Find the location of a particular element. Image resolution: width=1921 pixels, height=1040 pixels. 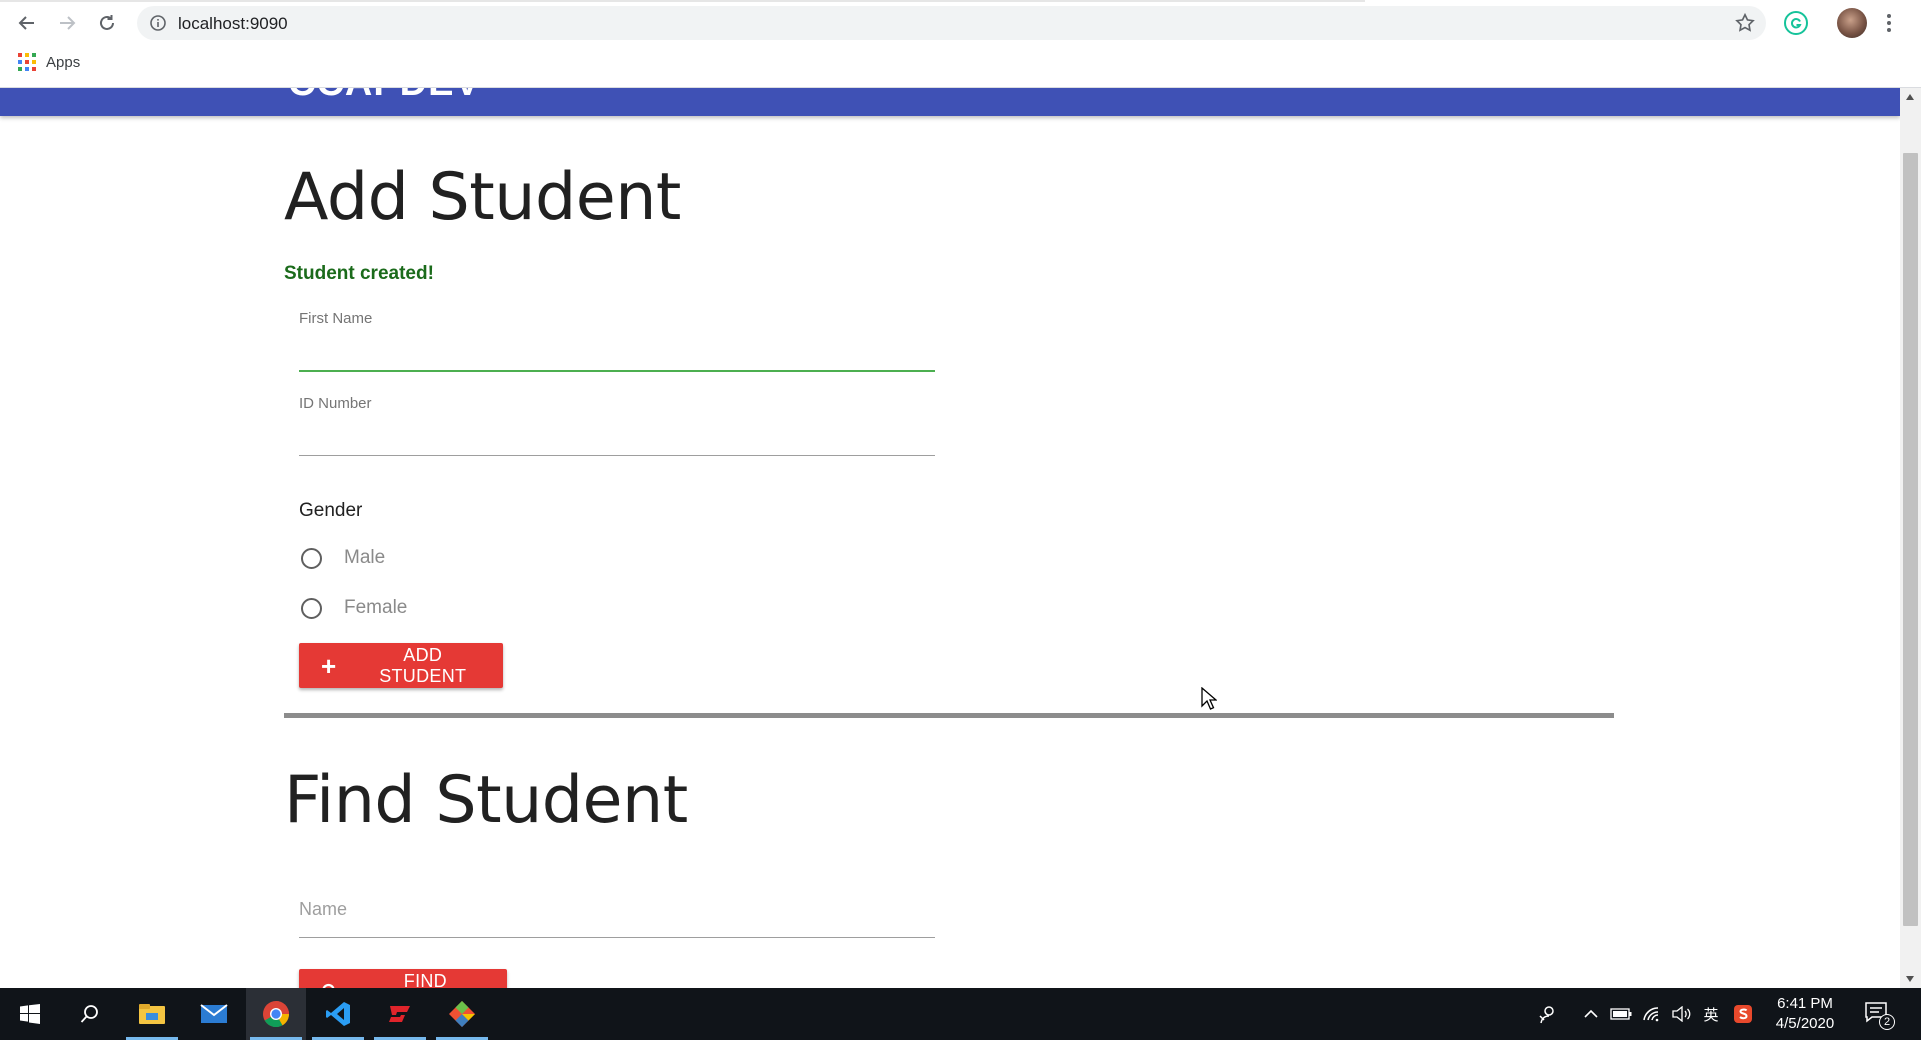

app-brand: CCAPDEV is located at coordinates (384, 96).